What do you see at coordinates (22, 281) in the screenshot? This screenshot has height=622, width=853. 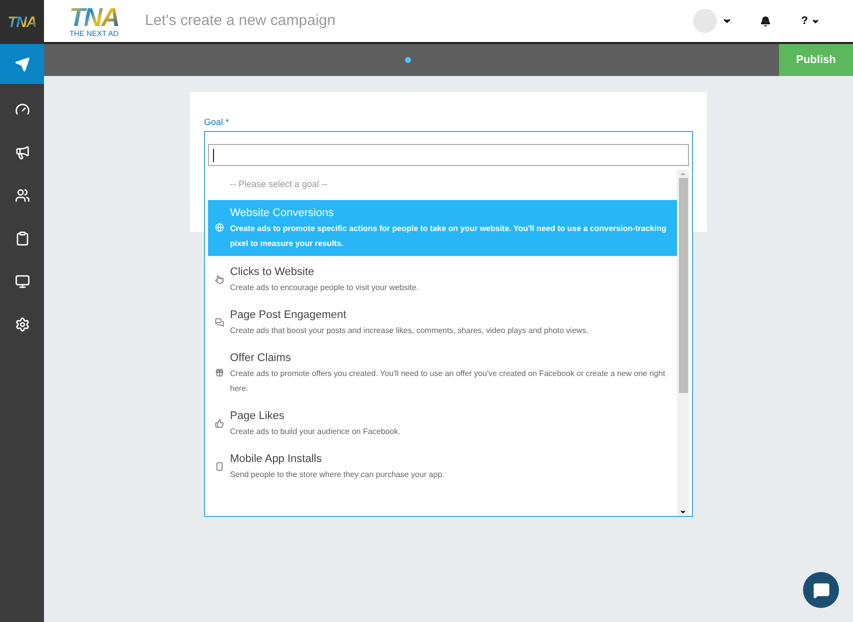 I see `monitor-icon` at bounding box center [22, 281].